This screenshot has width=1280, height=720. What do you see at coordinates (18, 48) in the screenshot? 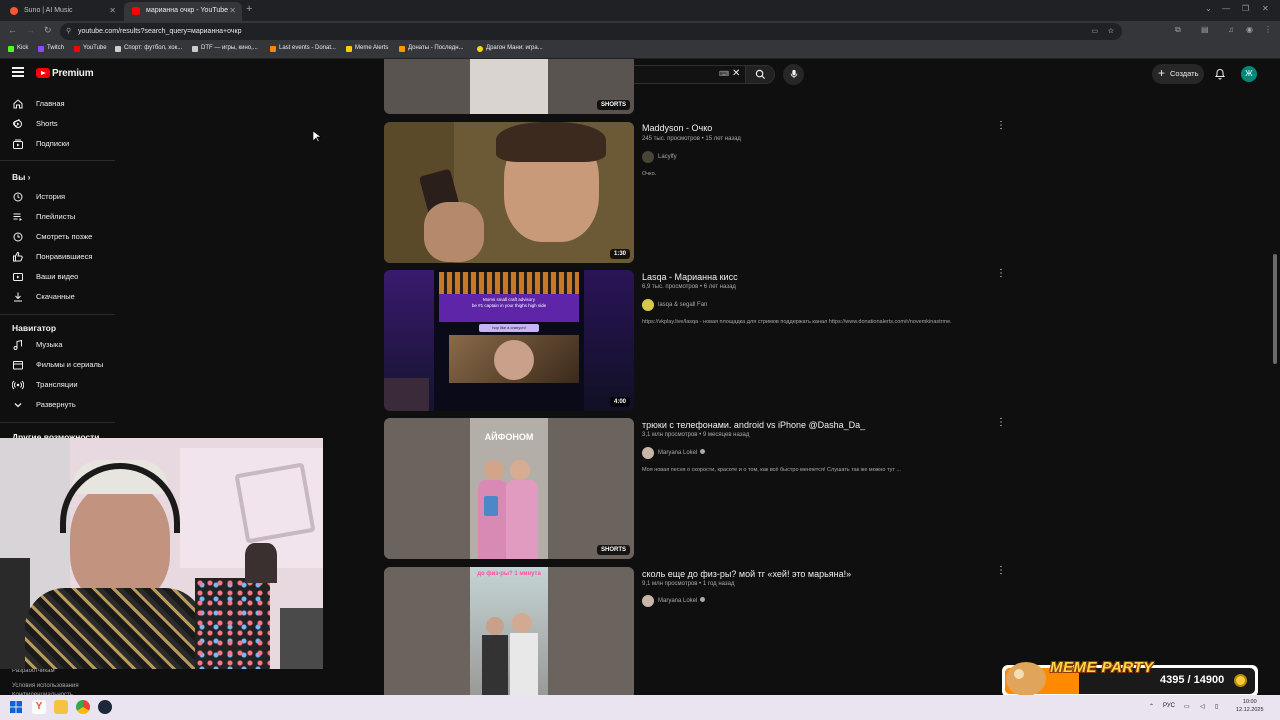
I see `bookmark-kick: Kick` at bounding box center [18, 48].